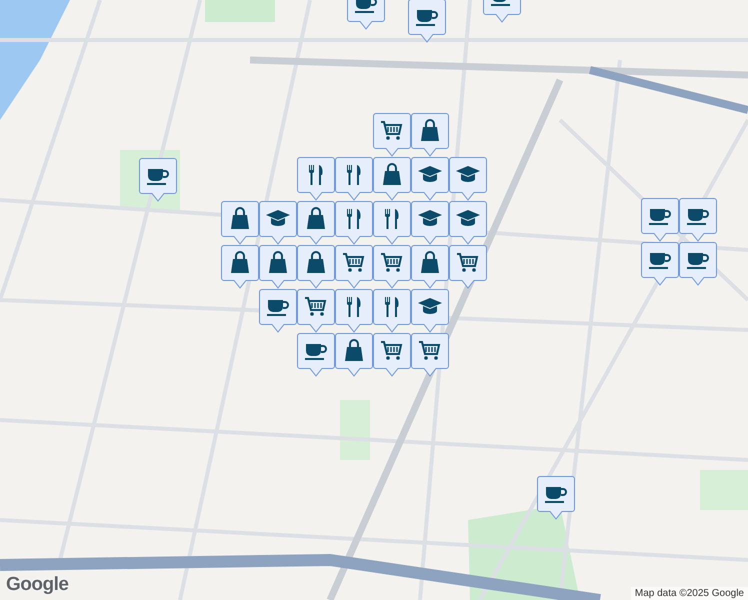  I want to click on google-logo: Google, so click(37, 585).